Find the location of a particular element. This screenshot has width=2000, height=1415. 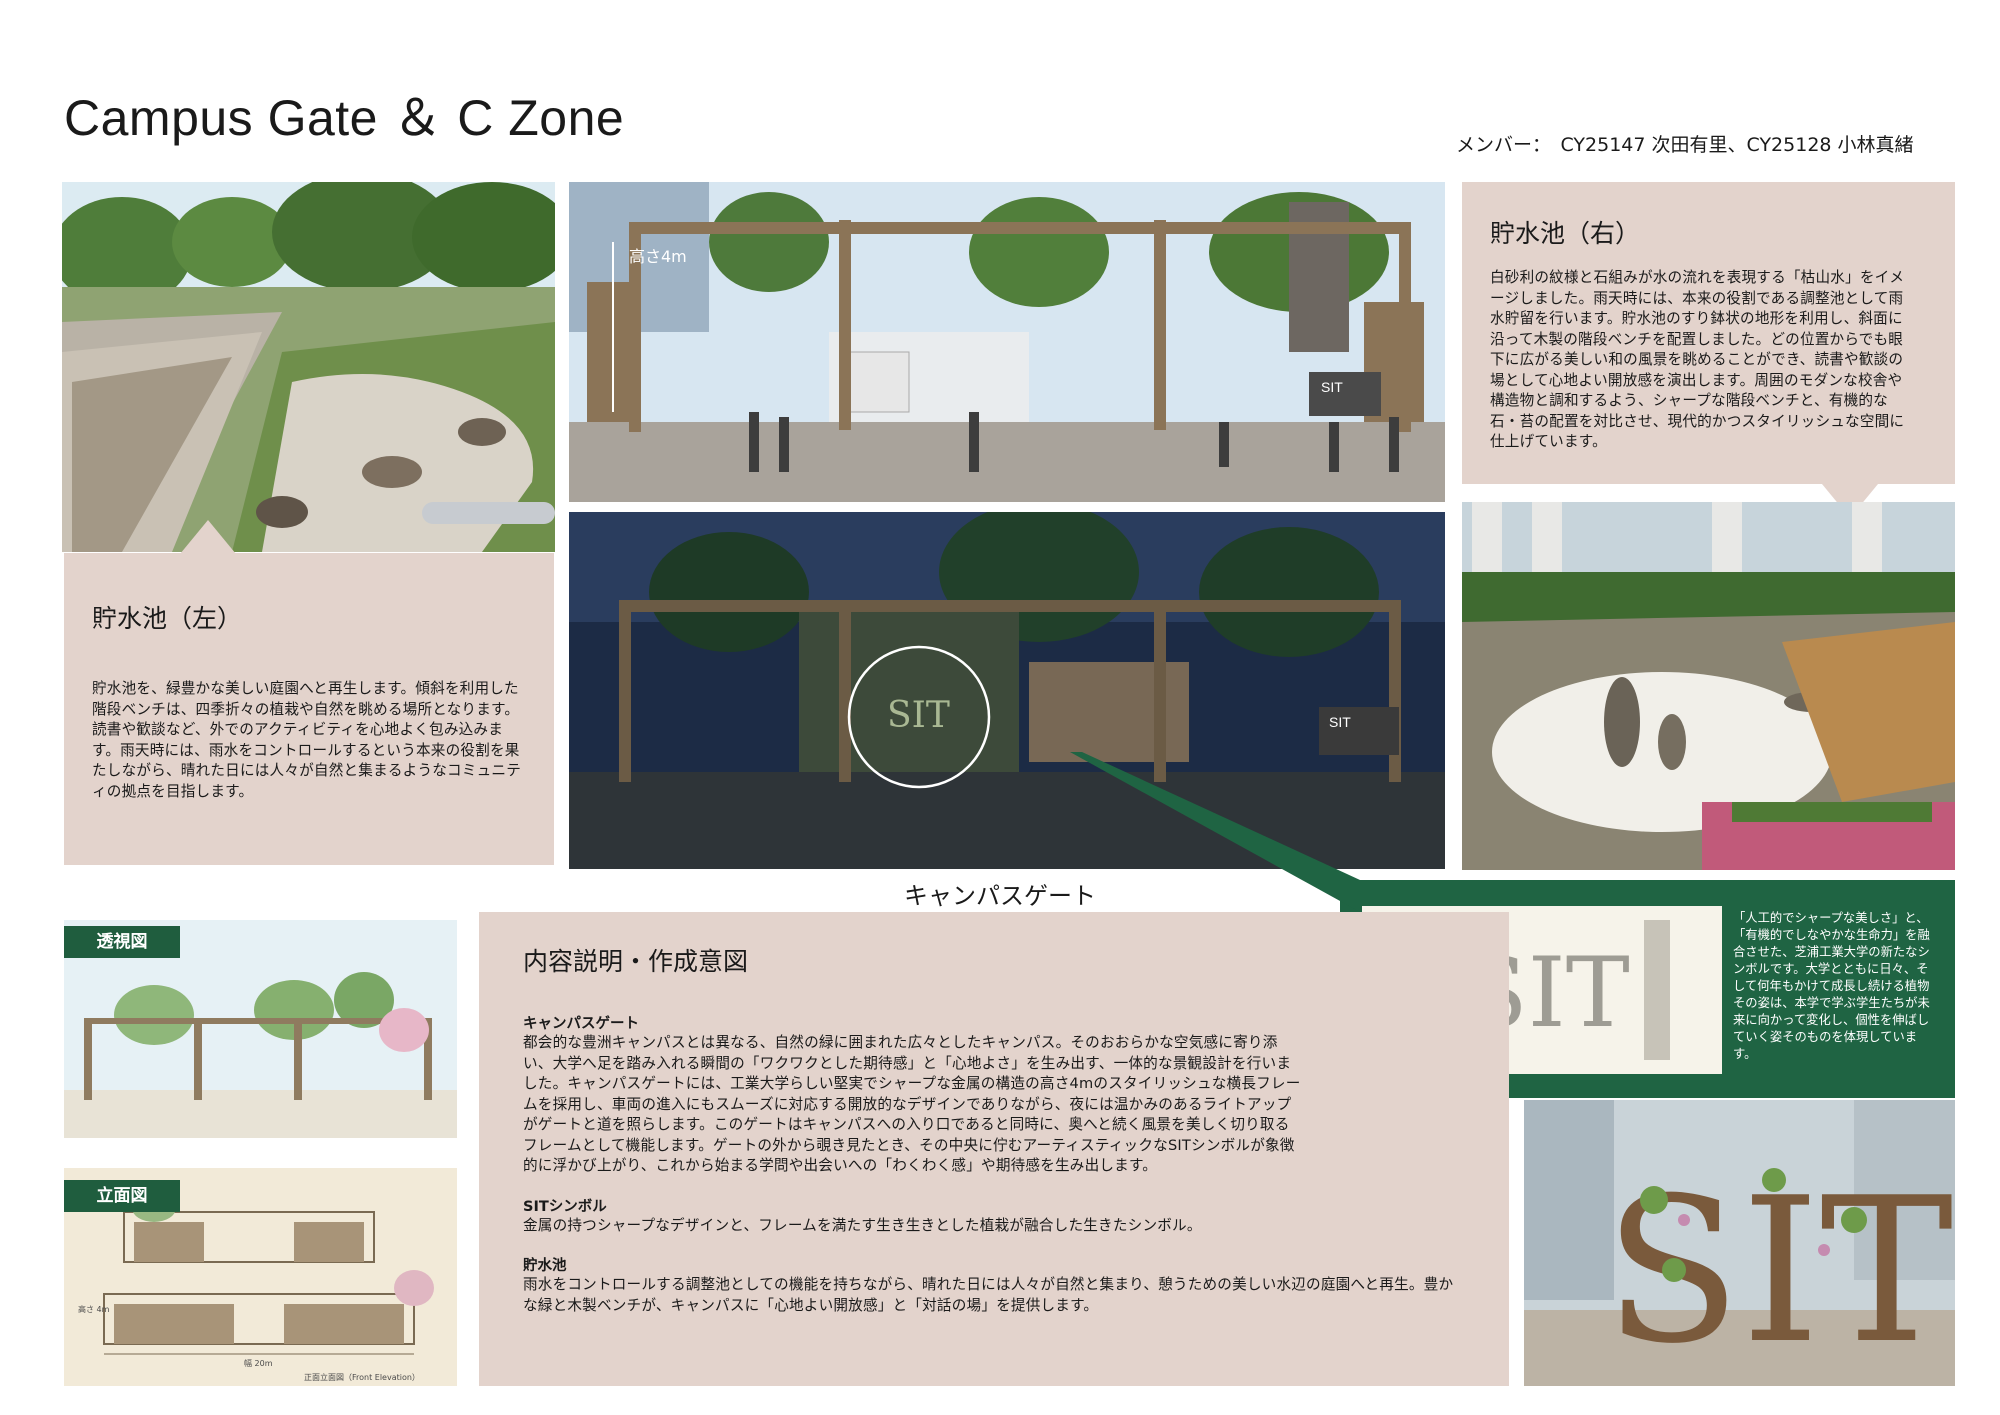

members-line: メンバー： CY25147 次田有里、CY25128 小林真緒 is located at coordinates (1685, 145).